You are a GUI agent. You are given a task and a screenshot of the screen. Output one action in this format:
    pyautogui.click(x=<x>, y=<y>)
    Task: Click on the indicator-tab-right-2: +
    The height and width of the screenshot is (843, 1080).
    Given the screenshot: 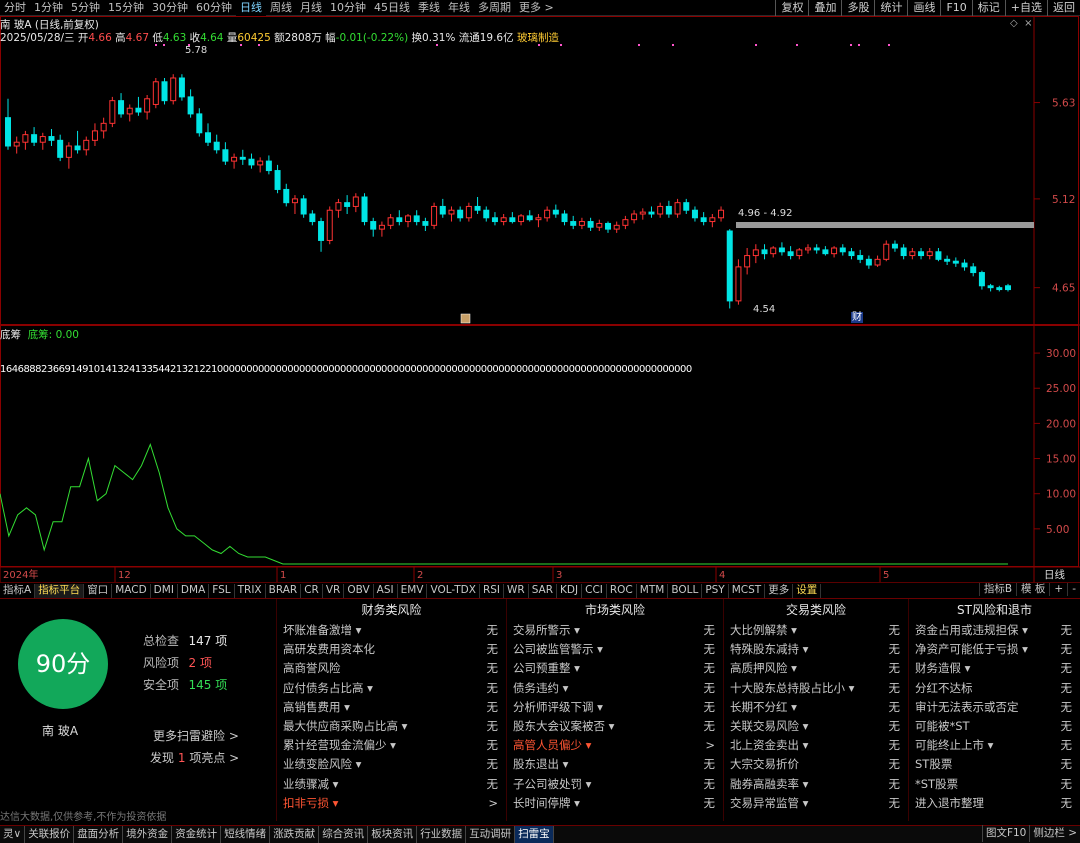 What is the action you would take?
    pyautogui.click(x=1058, y=589)
    